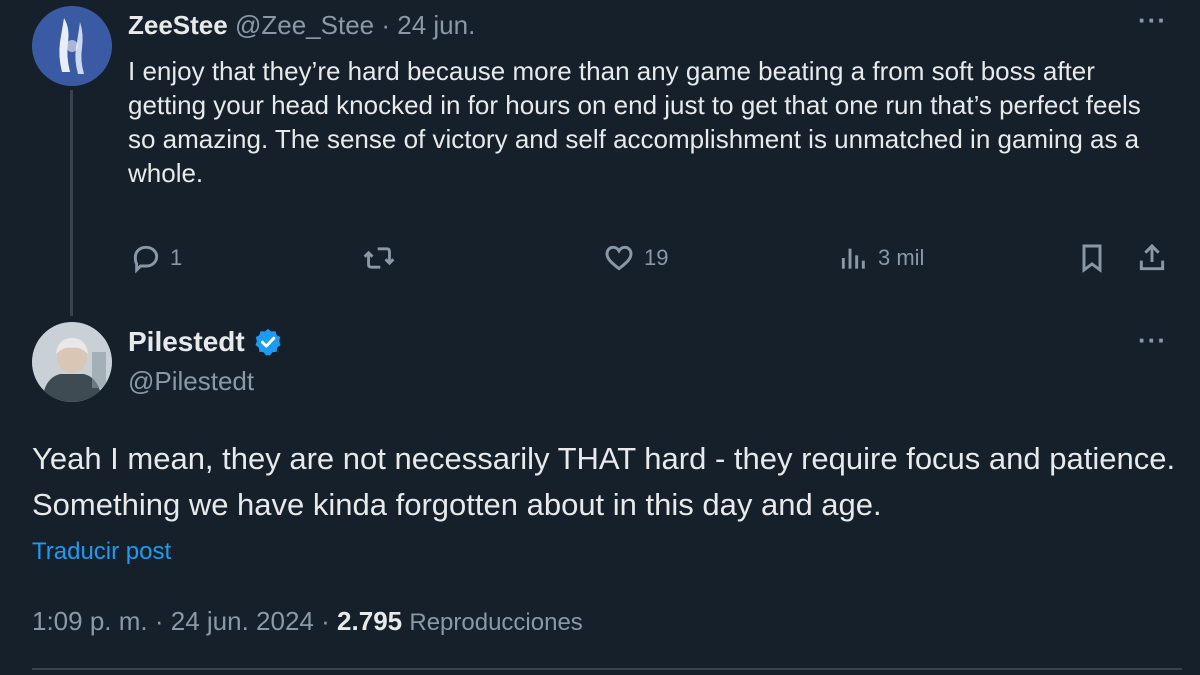 The image size is (1200, 675). What do you see at coordinates (268, 342) in the screenshot?
I see `verified-badge-icon` at bounding box center [268, 342].